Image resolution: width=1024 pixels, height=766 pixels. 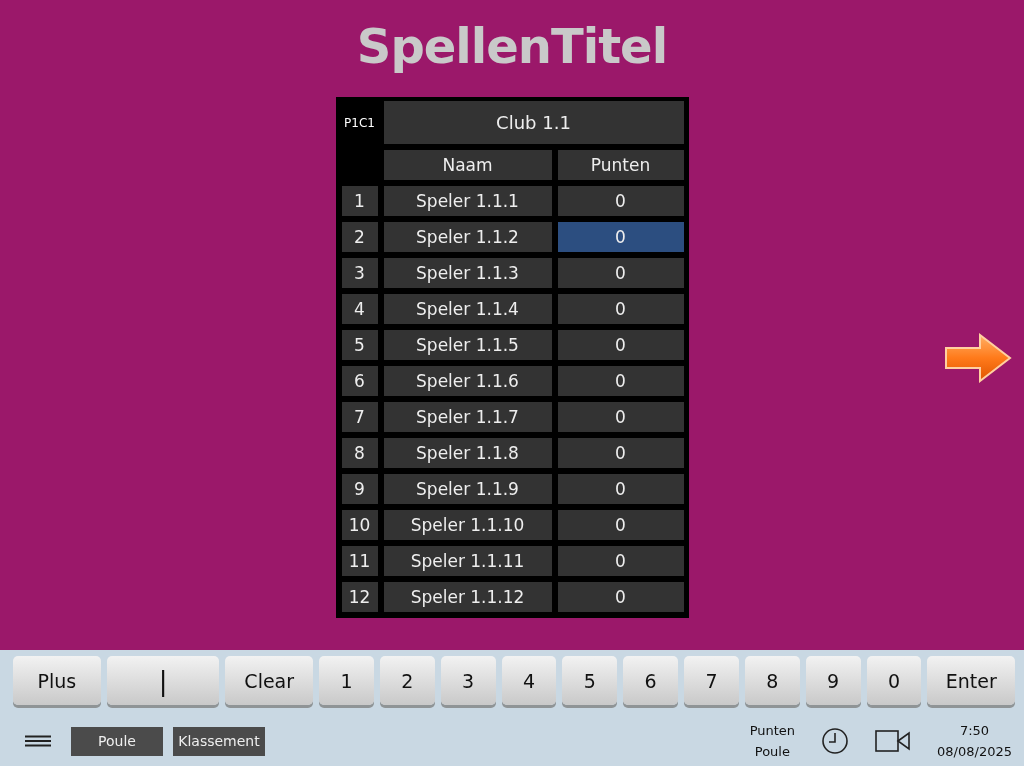 What do you see at coordinates (772, 680) in the screenshot?
I see `digit-key: 8` at bounding box center [772, 680].